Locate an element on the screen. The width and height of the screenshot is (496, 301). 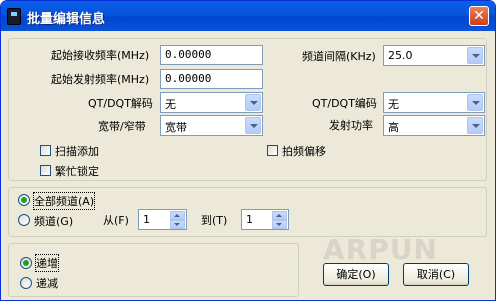
bandwidth-value: 宽带 is located at coordinates (176, 127).